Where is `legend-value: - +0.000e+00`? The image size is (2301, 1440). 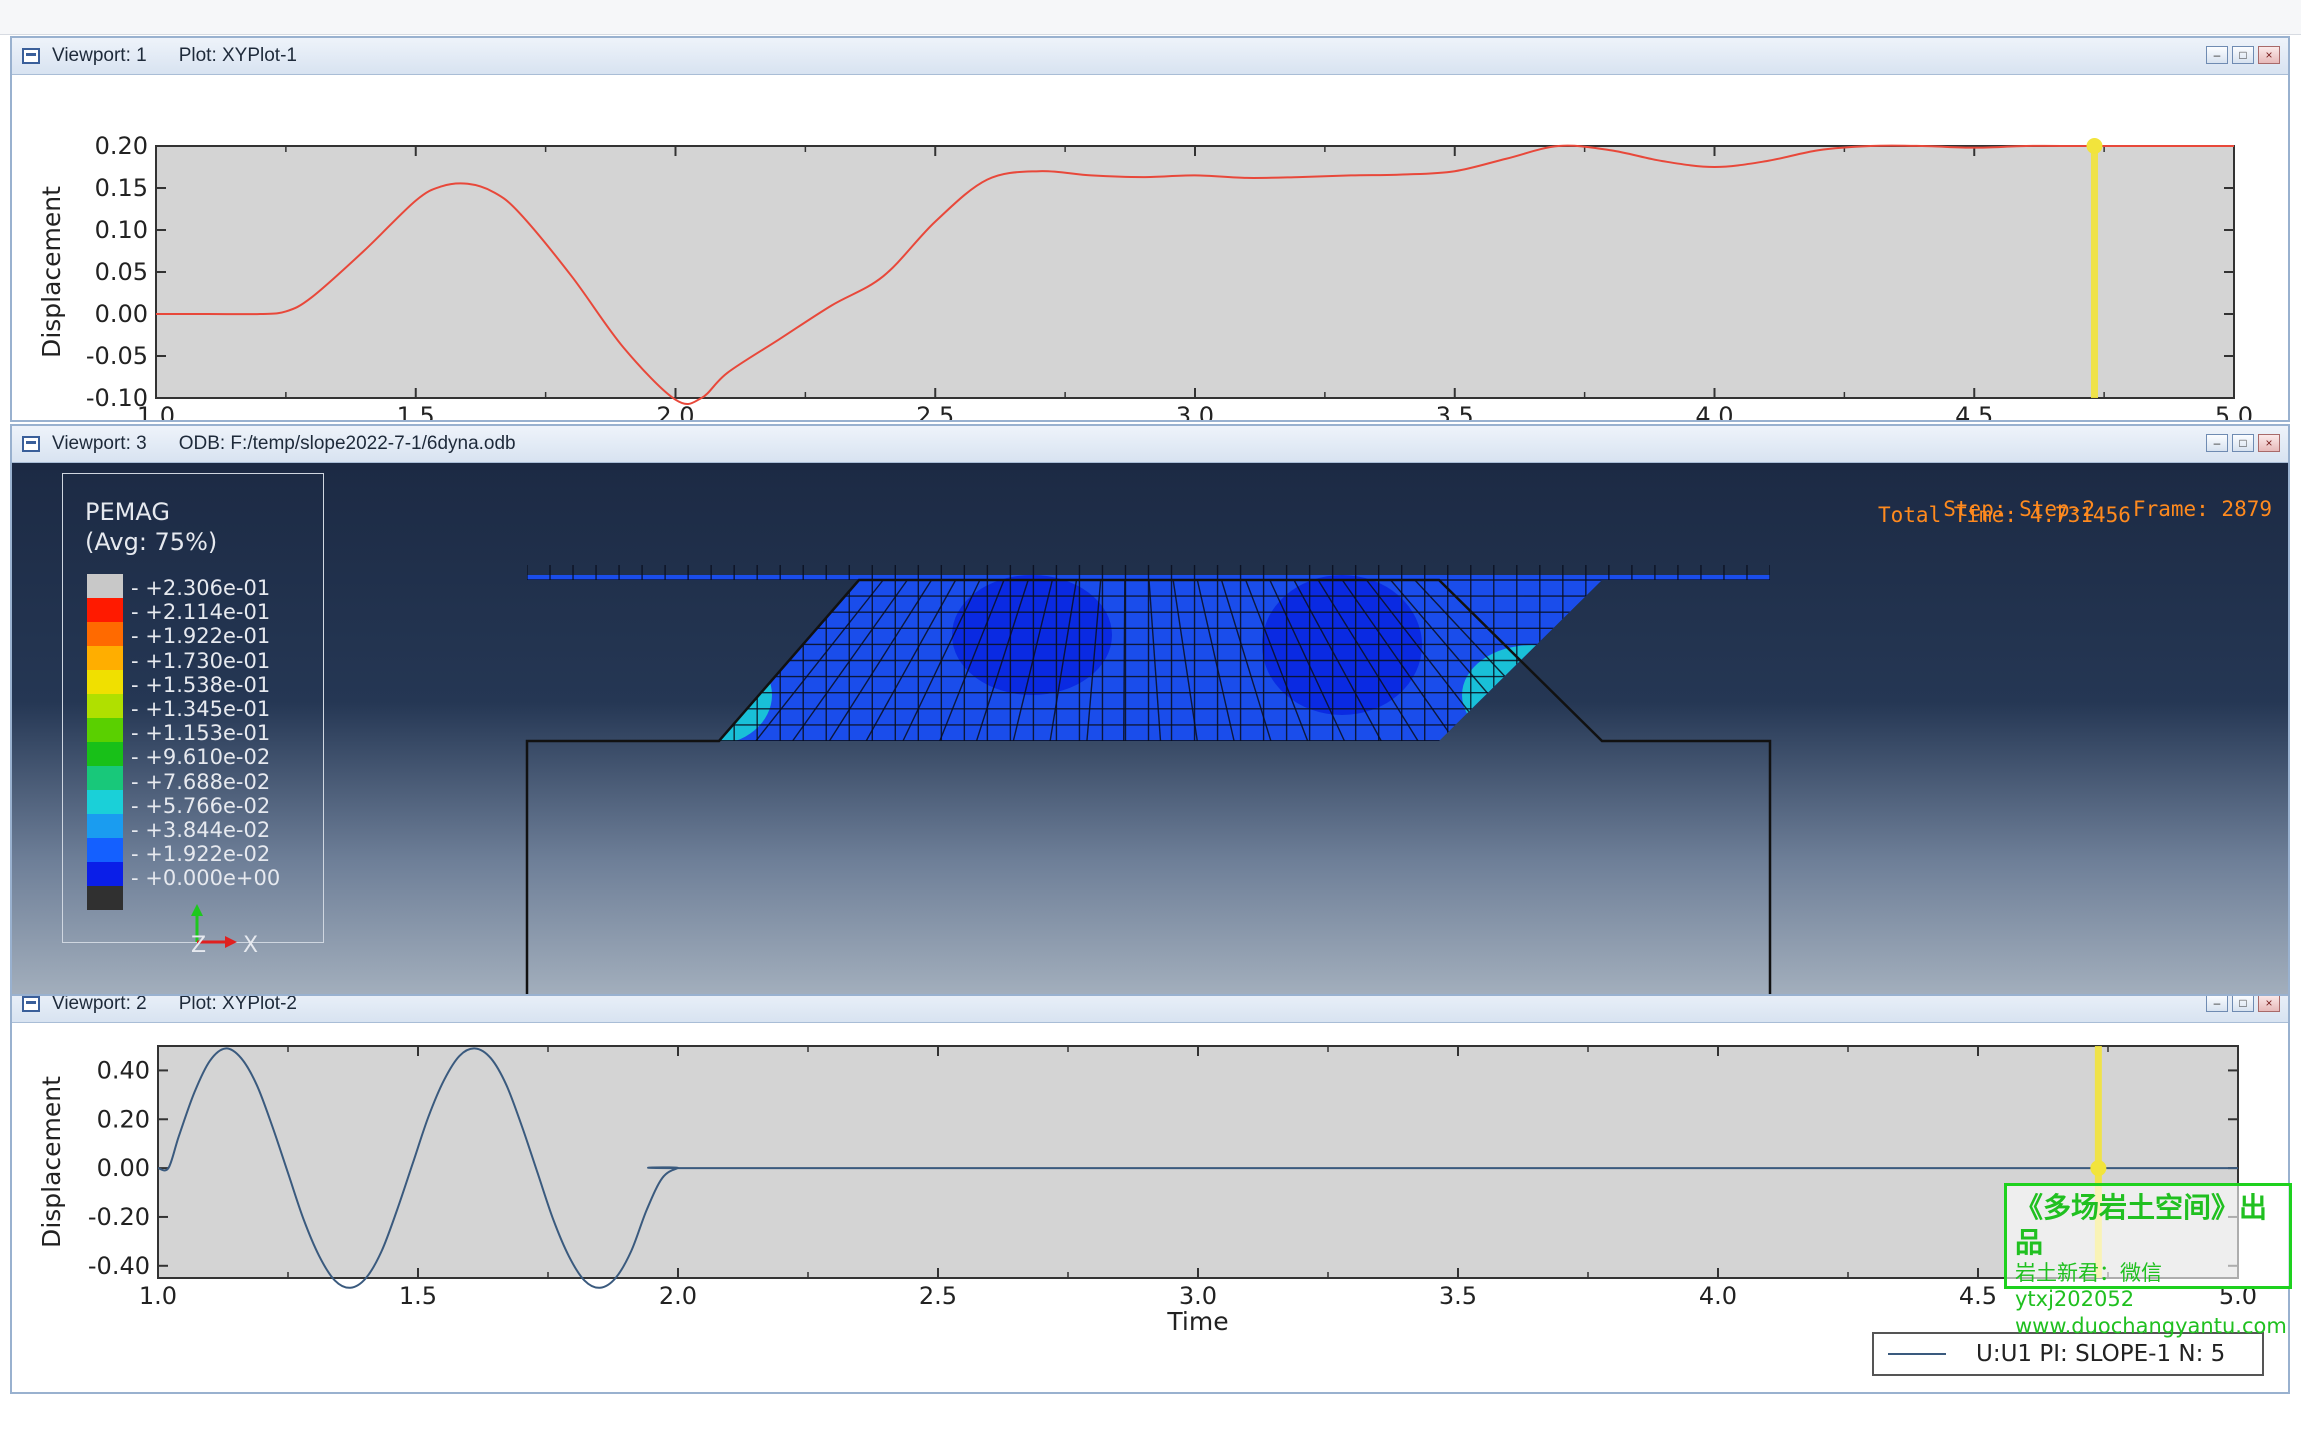 legend-value: - +0.000e+00 is located at coordinates (206, 878).